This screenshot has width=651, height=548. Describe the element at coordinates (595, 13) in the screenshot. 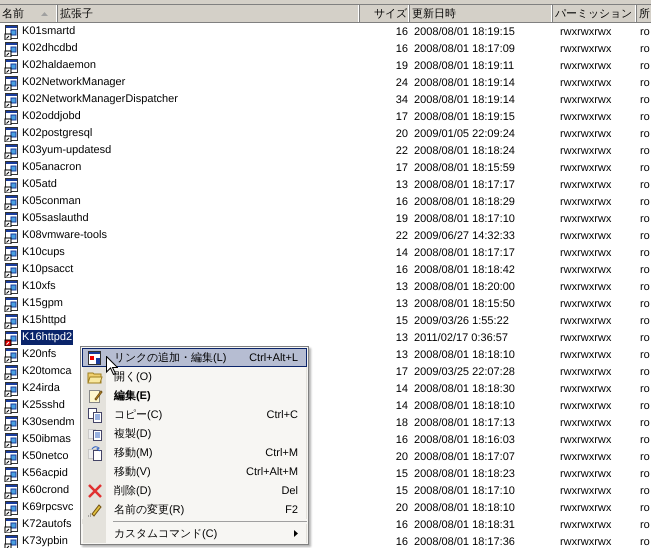

I see `column-header: パーミッション` at that location.